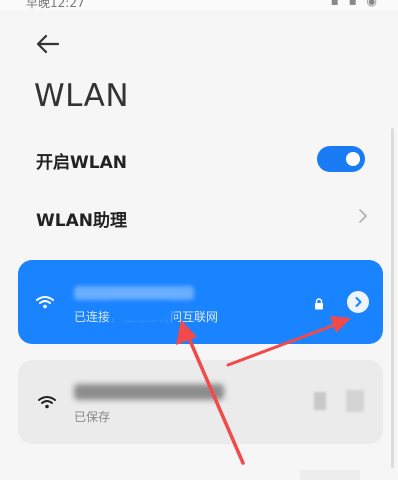 Image resolution: width=398 pixels, height=480 pixels. Describe the element at coordinates (341, 159) in the screenshot. I see `wlan-toggle-switch` at that location.